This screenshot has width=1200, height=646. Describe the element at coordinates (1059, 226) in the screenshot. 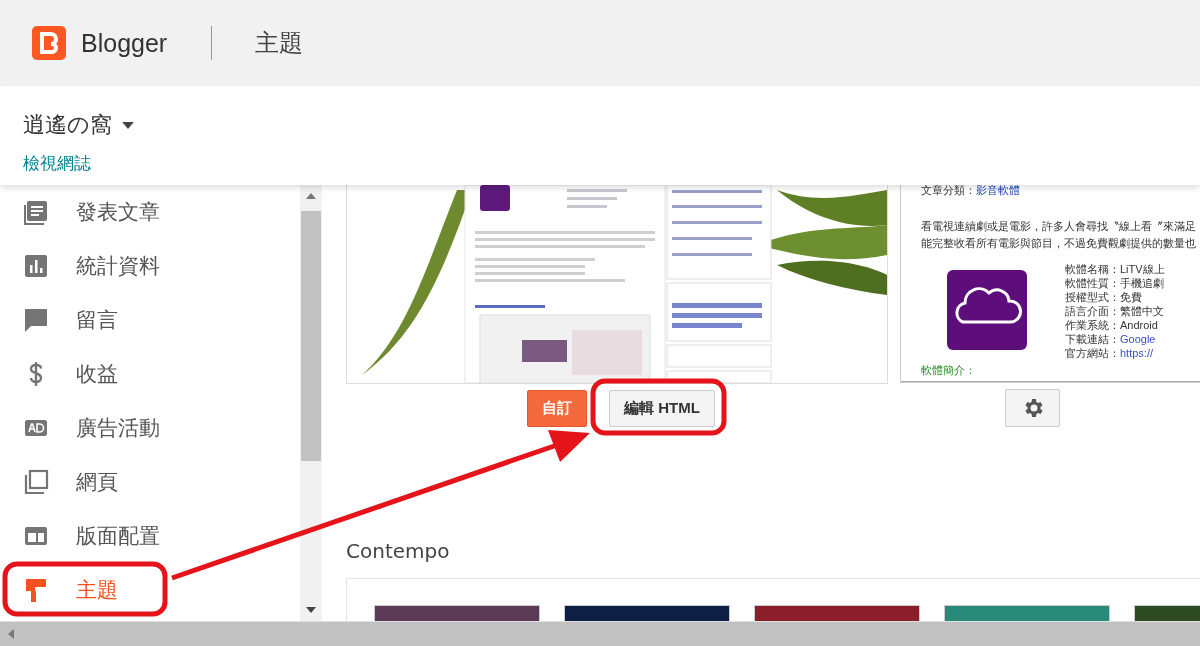

I see `intro-text: 看電視連續劇或是電影，許多人會尋找〝線上看〞來滿足` at that location.